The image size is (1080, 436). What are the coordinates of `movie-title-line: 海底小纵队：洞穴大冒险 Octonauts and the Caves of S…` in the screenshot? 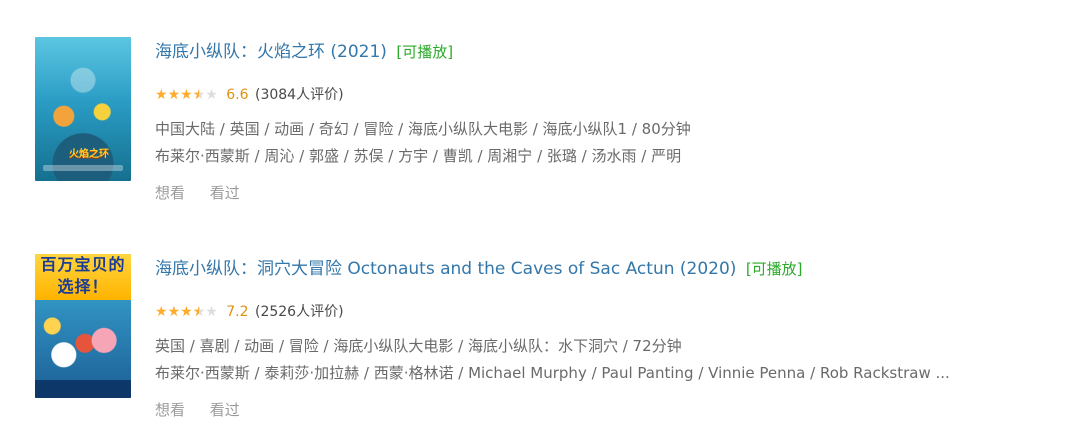 It's located at (479, 269).